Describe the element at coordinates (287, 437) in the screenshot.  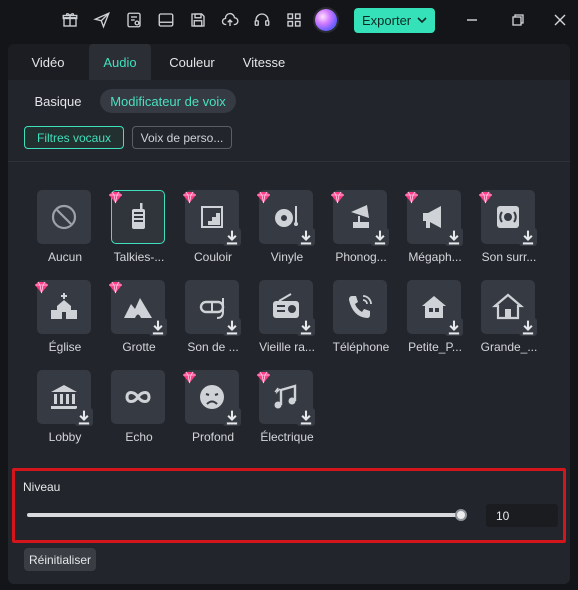
I see `effect-label: Électrique` at that location.